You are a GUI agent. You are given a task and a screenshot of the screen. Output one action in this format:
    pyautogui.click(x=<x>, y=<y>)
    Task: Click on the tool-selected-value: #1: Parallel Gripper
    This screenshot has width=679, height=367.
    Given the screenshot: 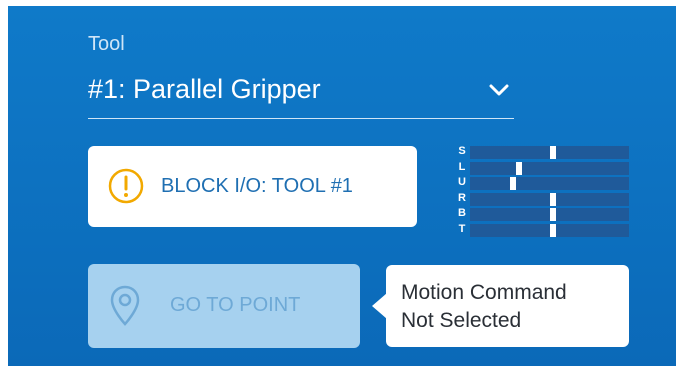 What is the action you would take?
    pyautogui.click(x=204, y=89)
    